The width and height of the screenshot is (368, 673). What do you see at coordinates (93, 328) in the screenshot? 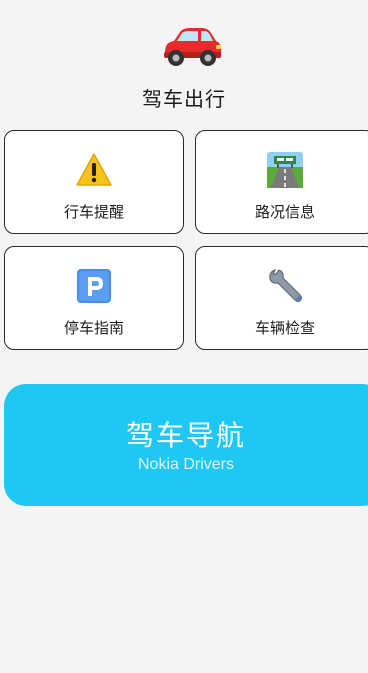
I see `card-label: 停车指南` at bounding box center [93, 328].